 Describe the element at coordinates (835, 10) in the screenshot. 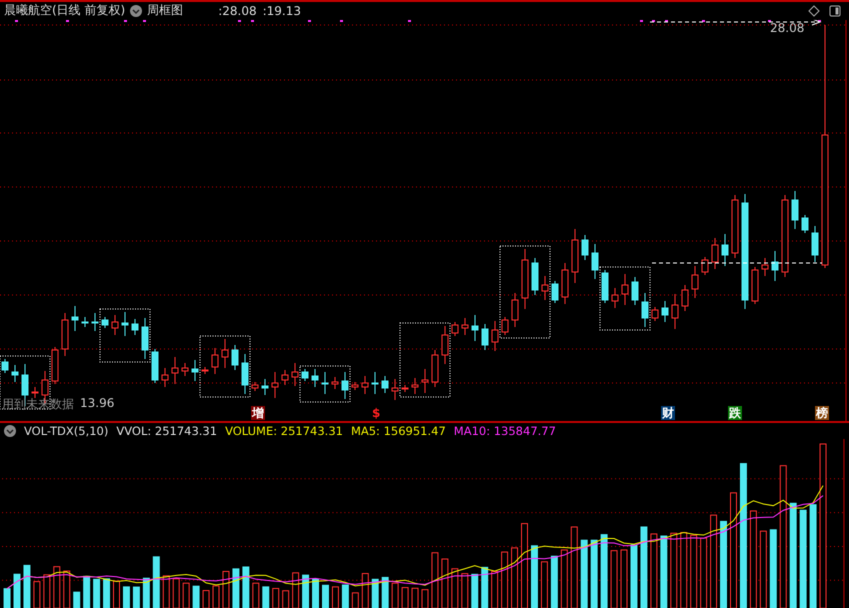

I see `panel-toggle-icon` at that location.